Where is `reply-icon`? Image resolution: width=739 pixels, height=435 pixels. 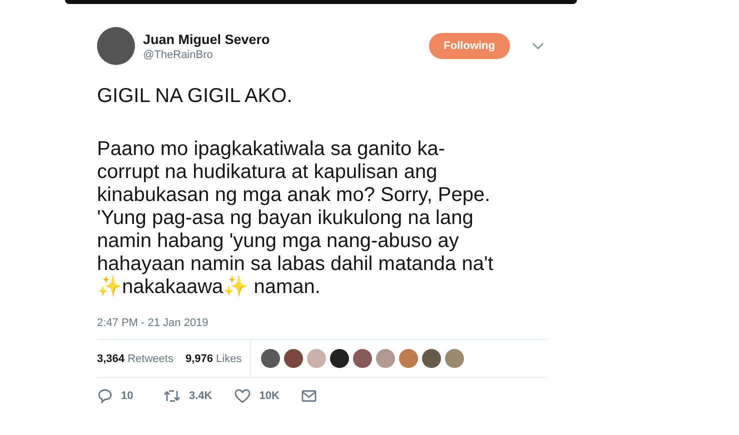
reply-icon is located at coordinates (105, 396).